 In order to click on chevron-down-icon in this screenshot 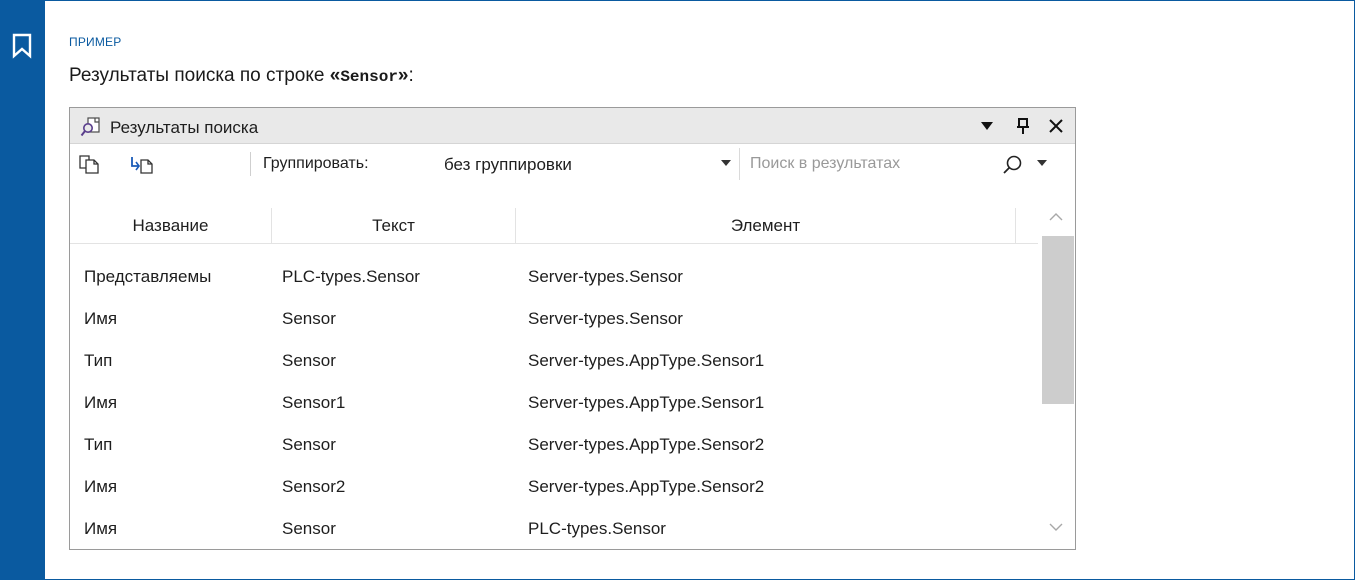, I will do `click(726, 163)`.